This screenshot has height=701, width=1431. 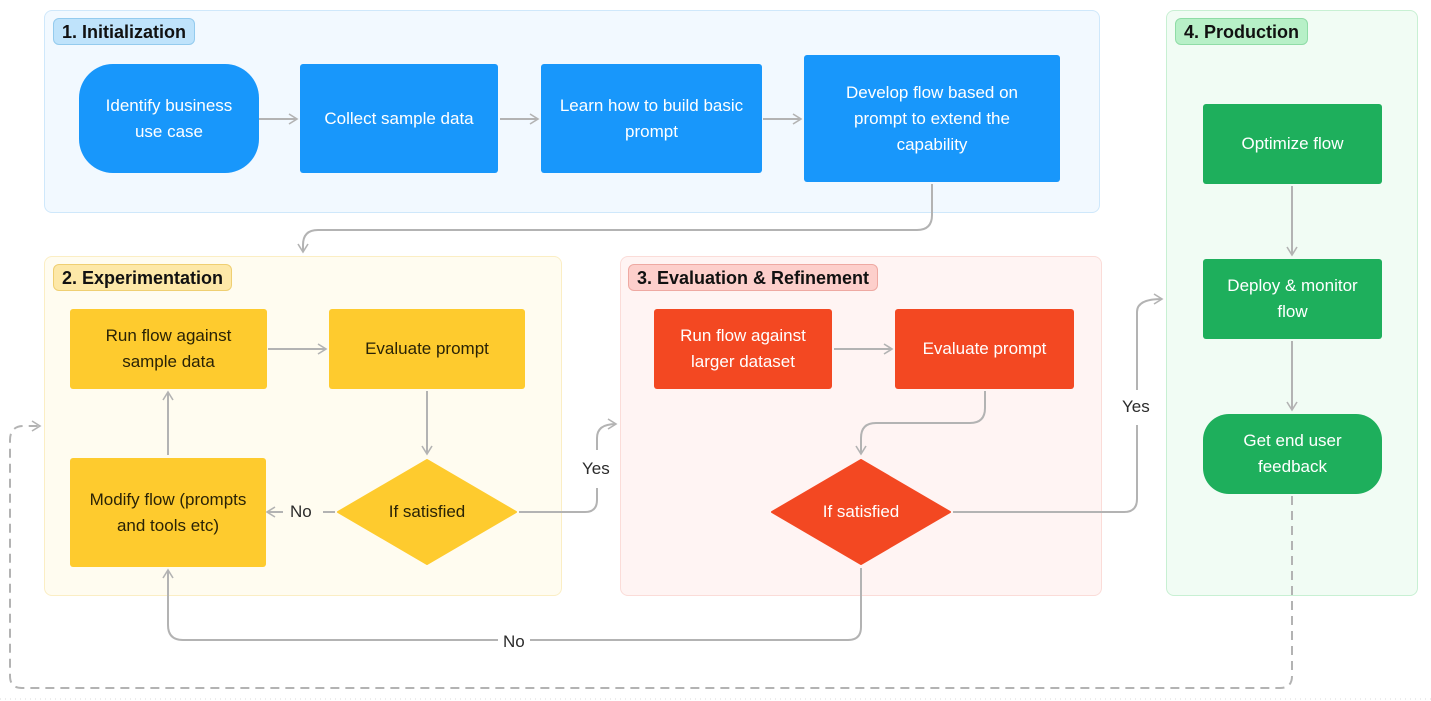 What do you see at coordinates (168, 512) in the screenshot?
I see `node-modify-flow: Modify flow (prompts and tools etc)` at bounding box center [168, 512].